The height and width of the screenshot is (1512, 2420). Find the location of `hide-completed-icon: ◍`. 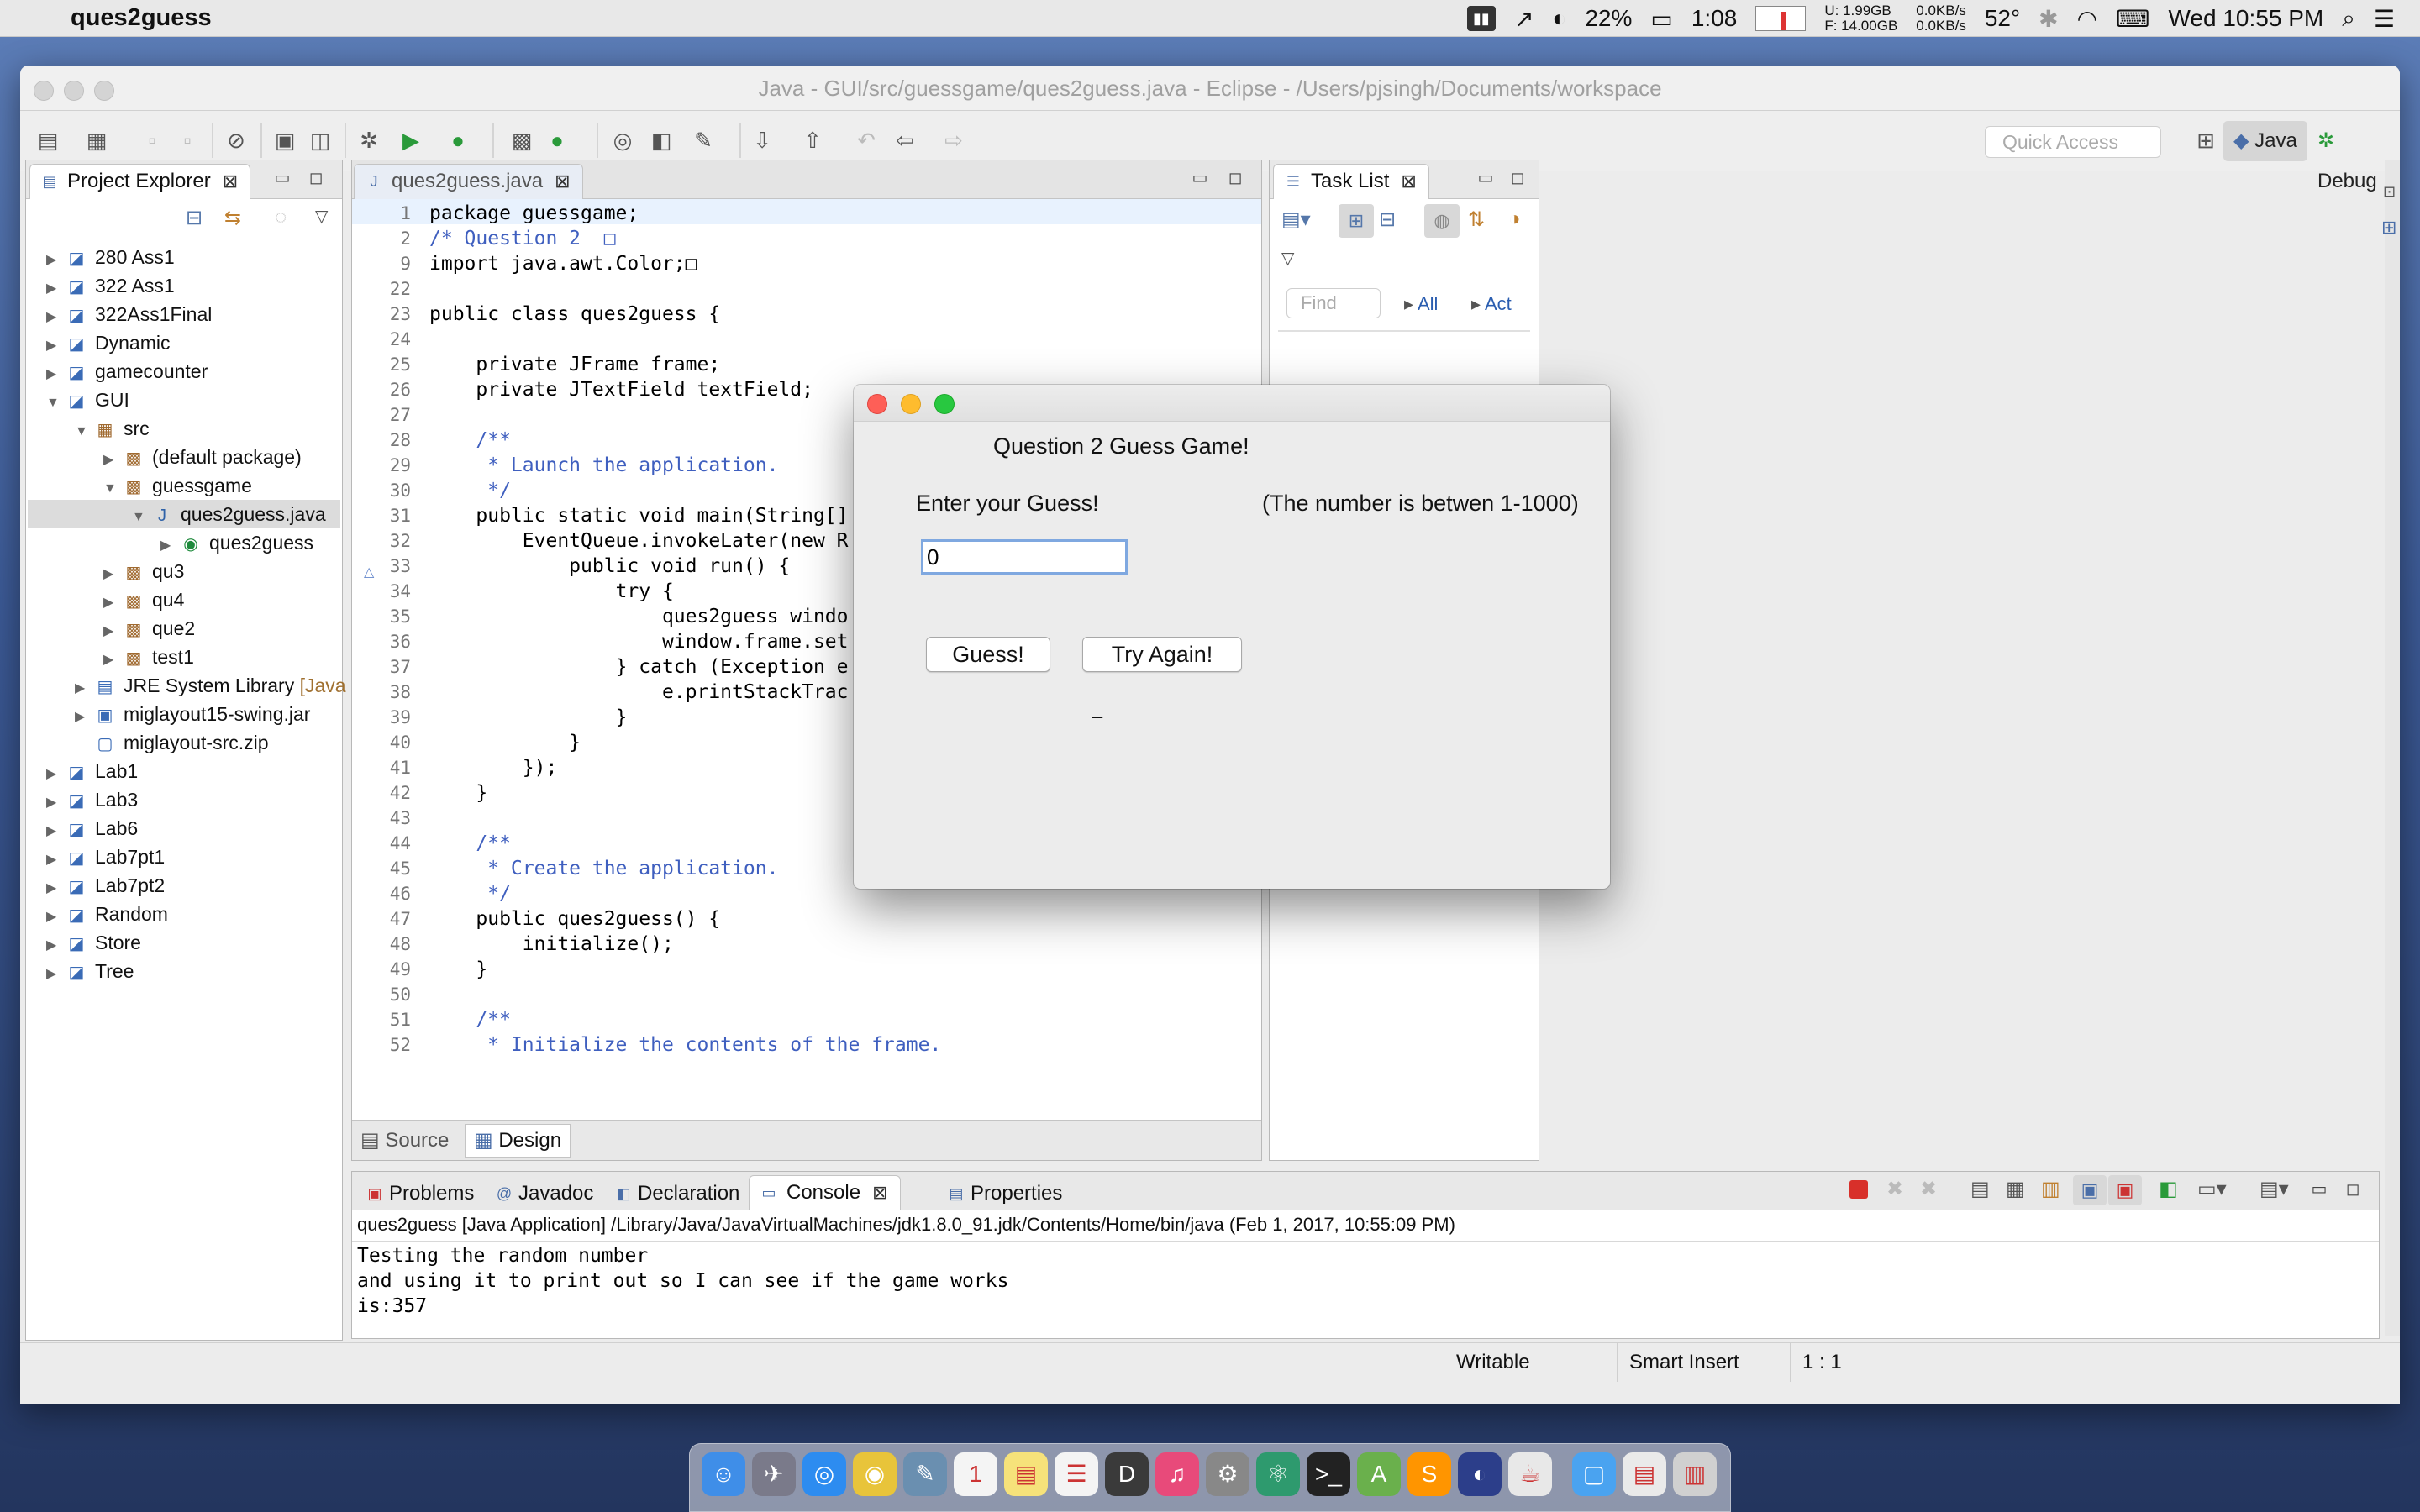

hide-completed-icon: ◍ is located at coordinates (1442, 221).